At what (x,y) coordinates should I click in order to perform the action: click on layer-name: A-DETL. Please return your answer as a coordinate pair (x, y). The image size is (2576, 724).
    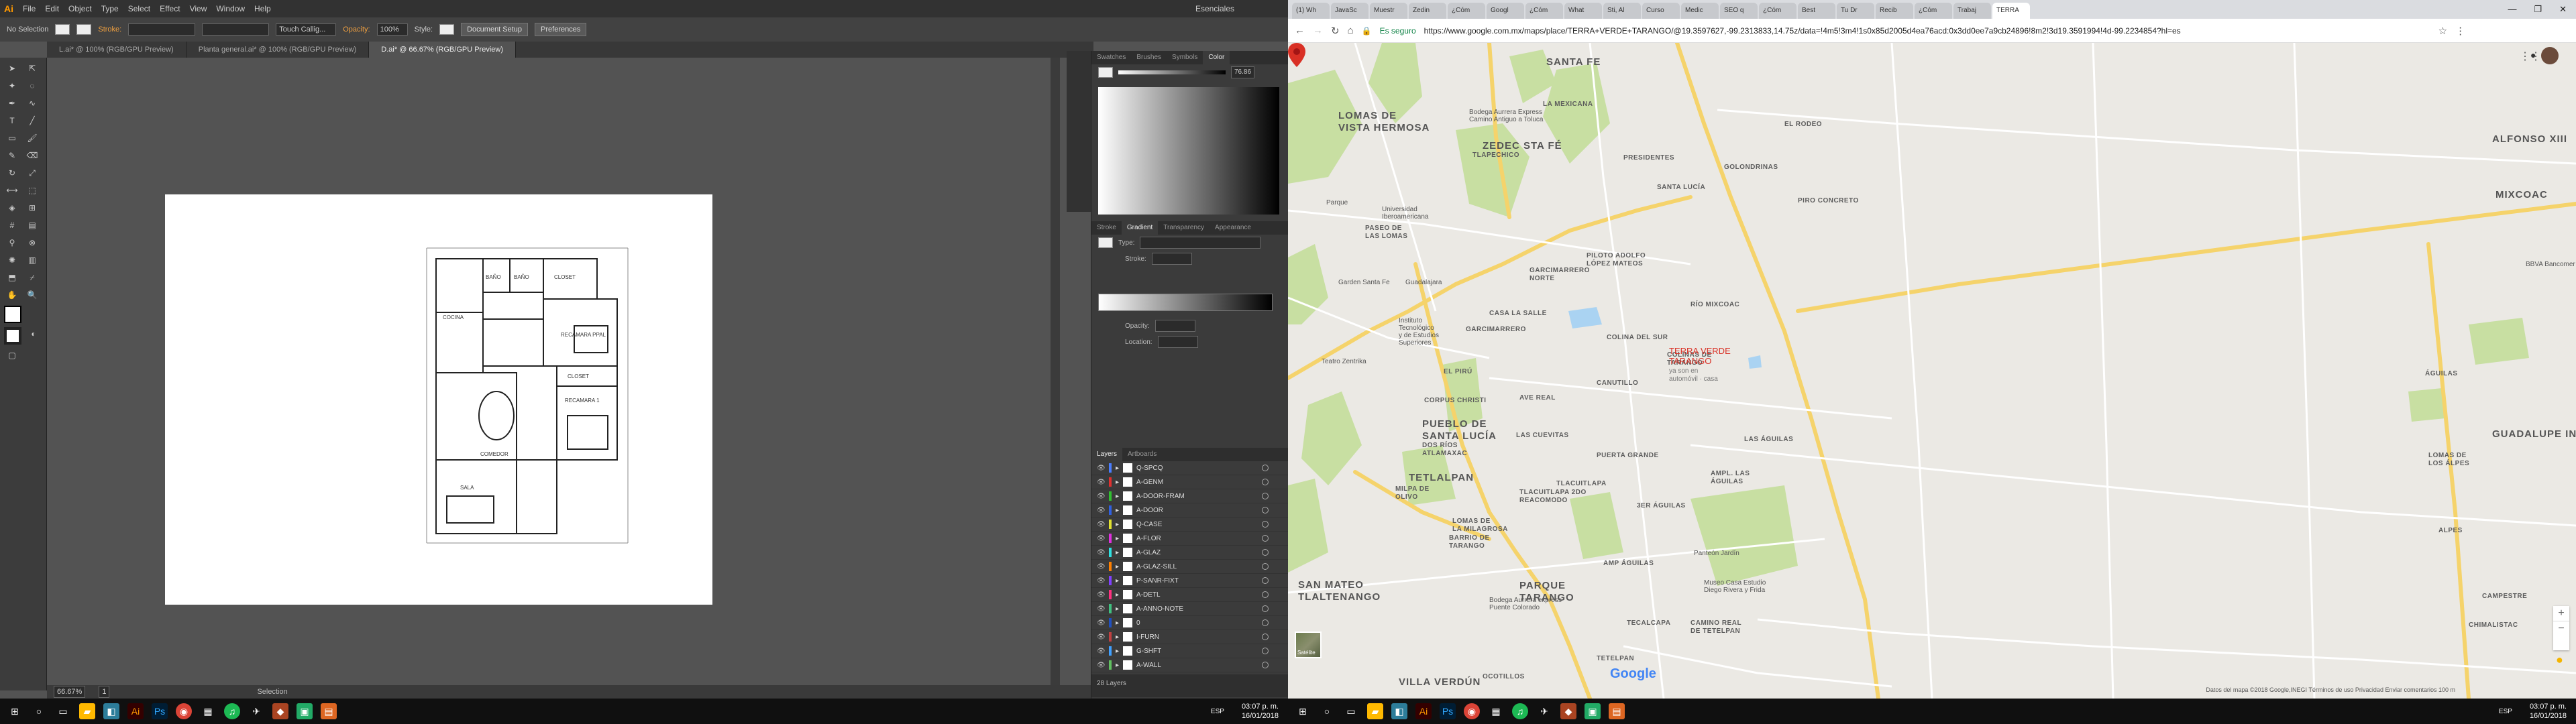
    Looking at the image, I should click on (1148, 595).